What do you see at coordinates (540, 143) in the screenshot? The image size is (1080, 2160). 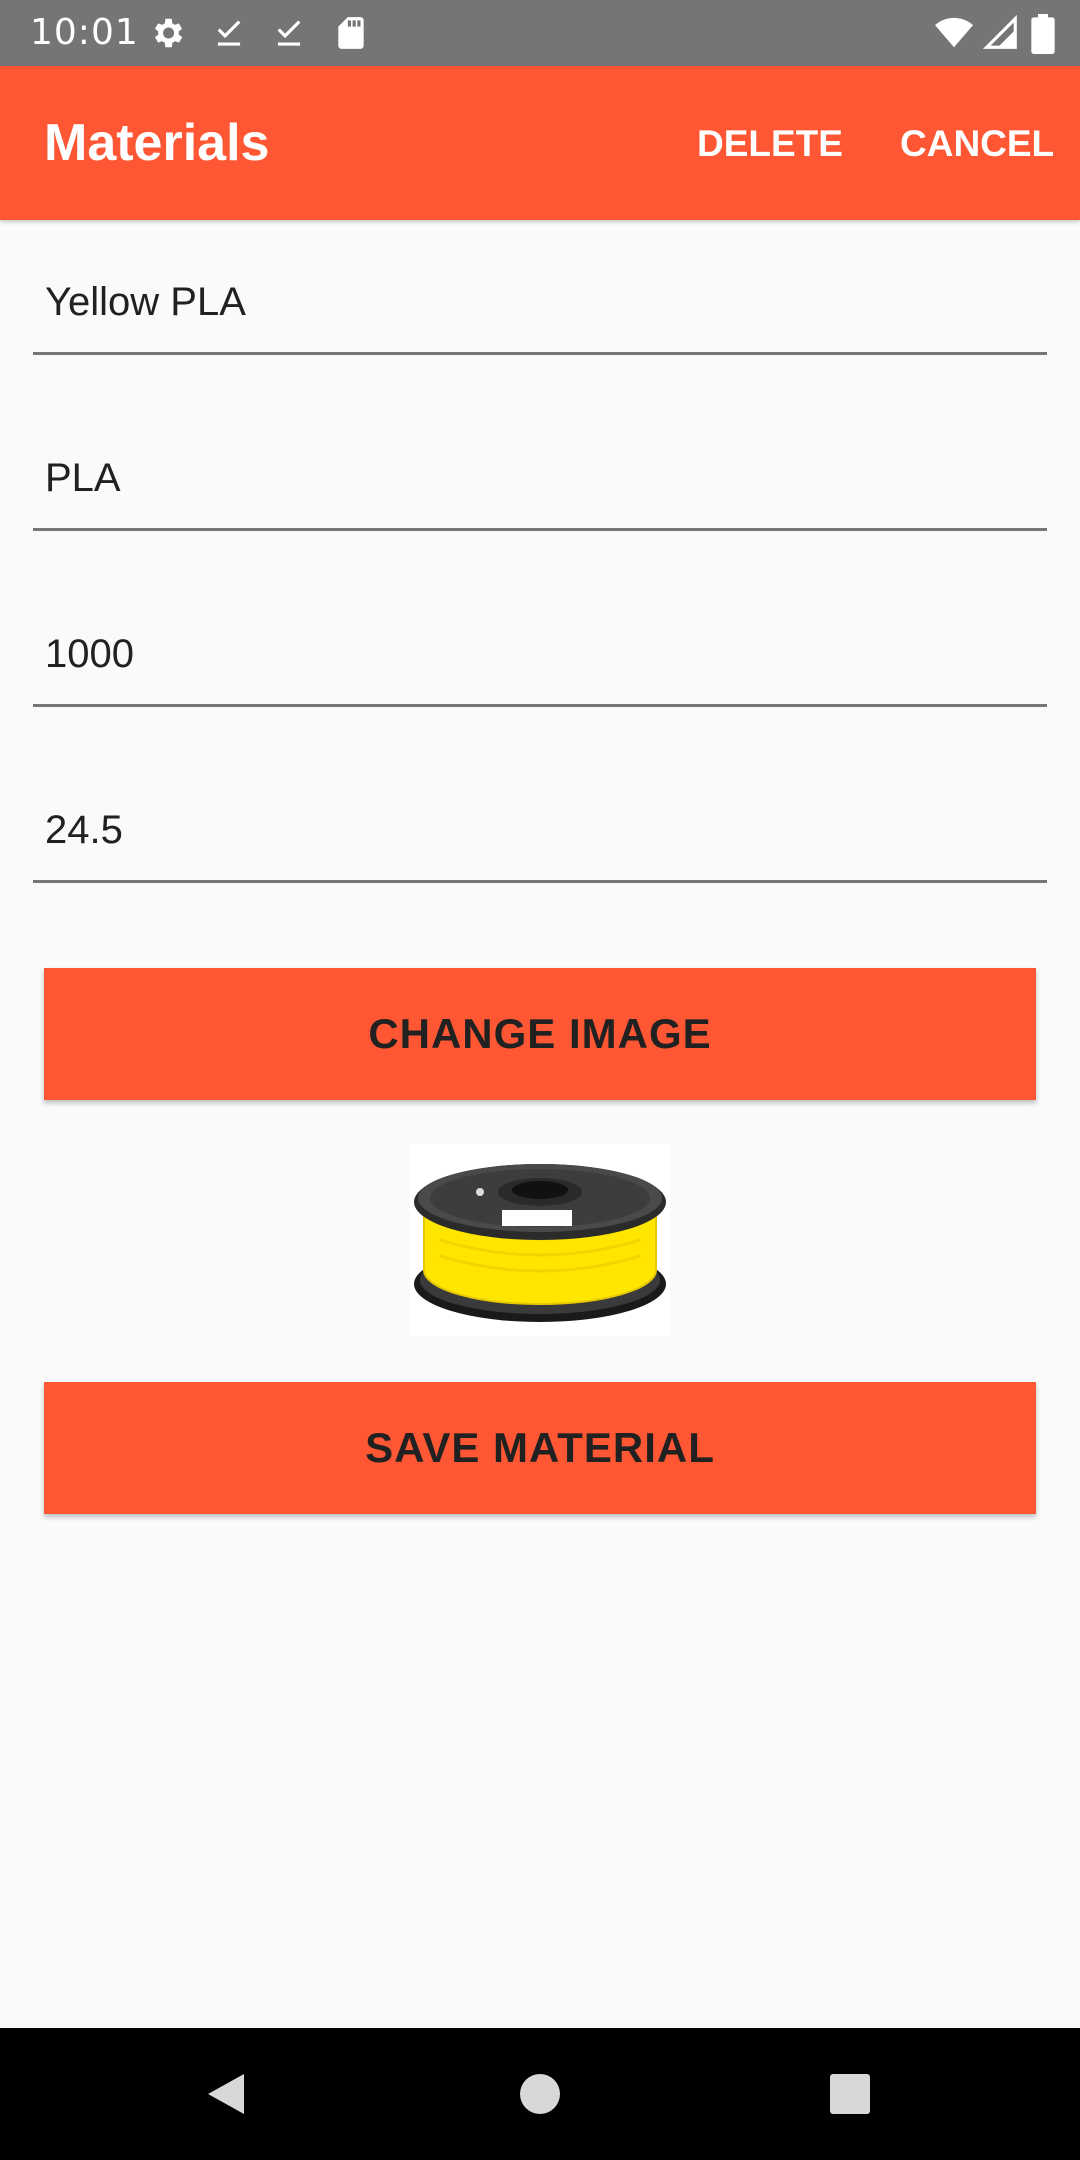 I see `app-bar: Materials DELETE CANCEL` at bounding box center [540, 143].